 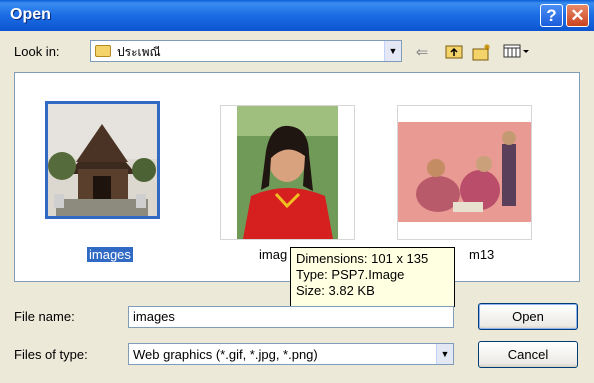 I want to click on help-icon: ?, so click(x=551, y=15).